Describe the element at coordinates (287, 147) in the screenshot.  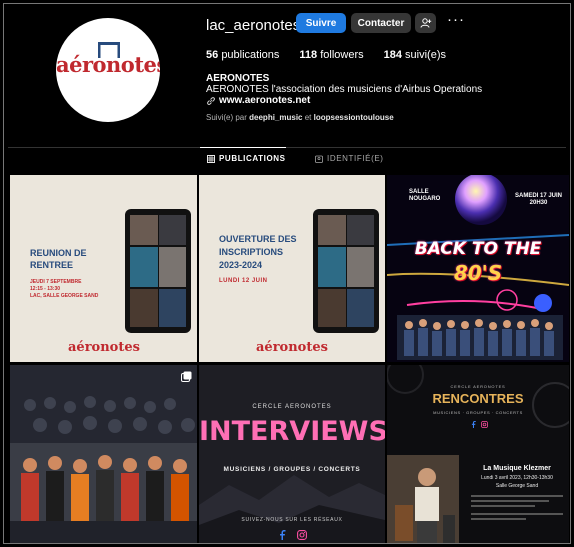
I see `tabs-divider` at that location.